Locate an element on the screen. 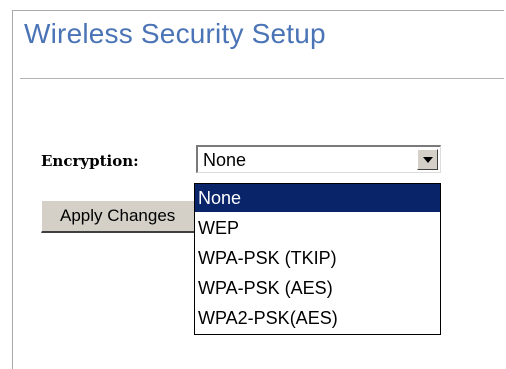 The width and height of the screenshot is (506, 369). dropdown-option-wpa-psk-tkip: WPA-PSK (TKIP) is located at coordinates (317, 258).